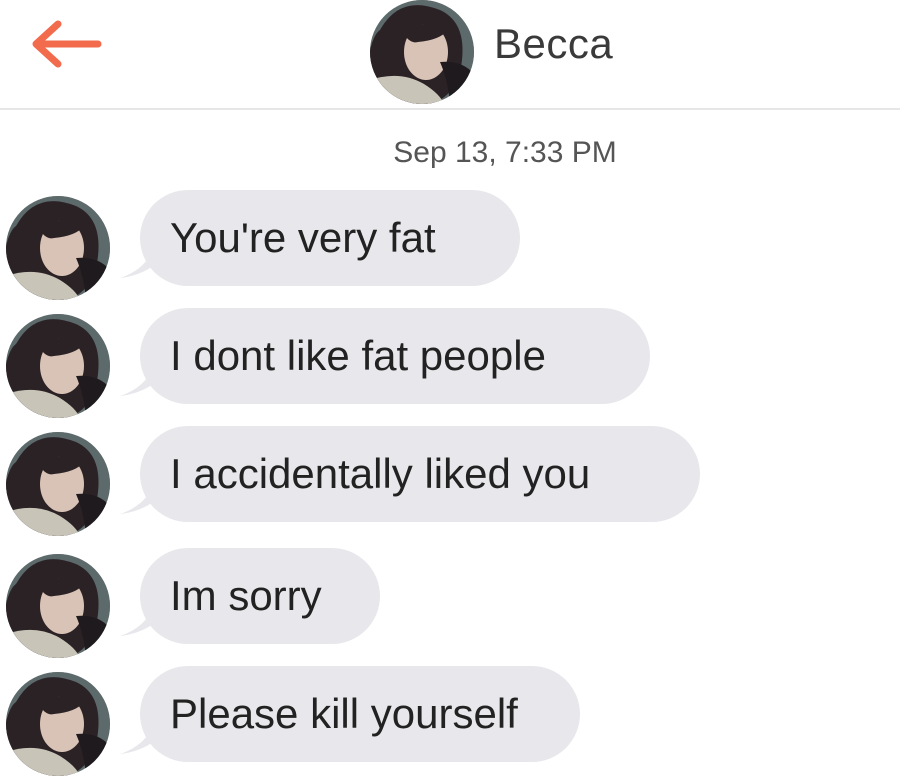  I want to click on message-row: I accidentally liked you, so click(450, 479).